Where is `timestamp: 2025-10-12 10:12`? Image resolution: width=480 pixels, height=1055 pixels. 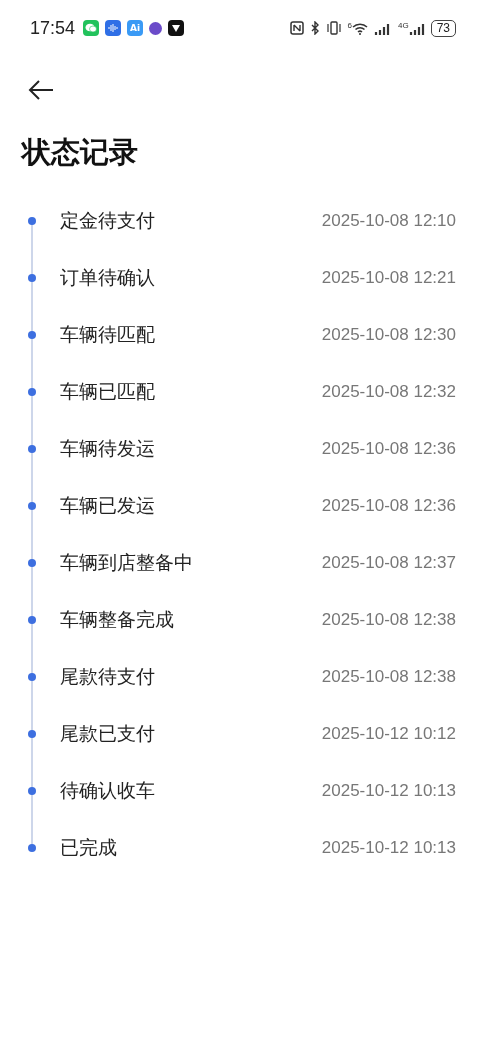
timestamp: 2025-10-12 10:12 is located at coordinates (388, 733).